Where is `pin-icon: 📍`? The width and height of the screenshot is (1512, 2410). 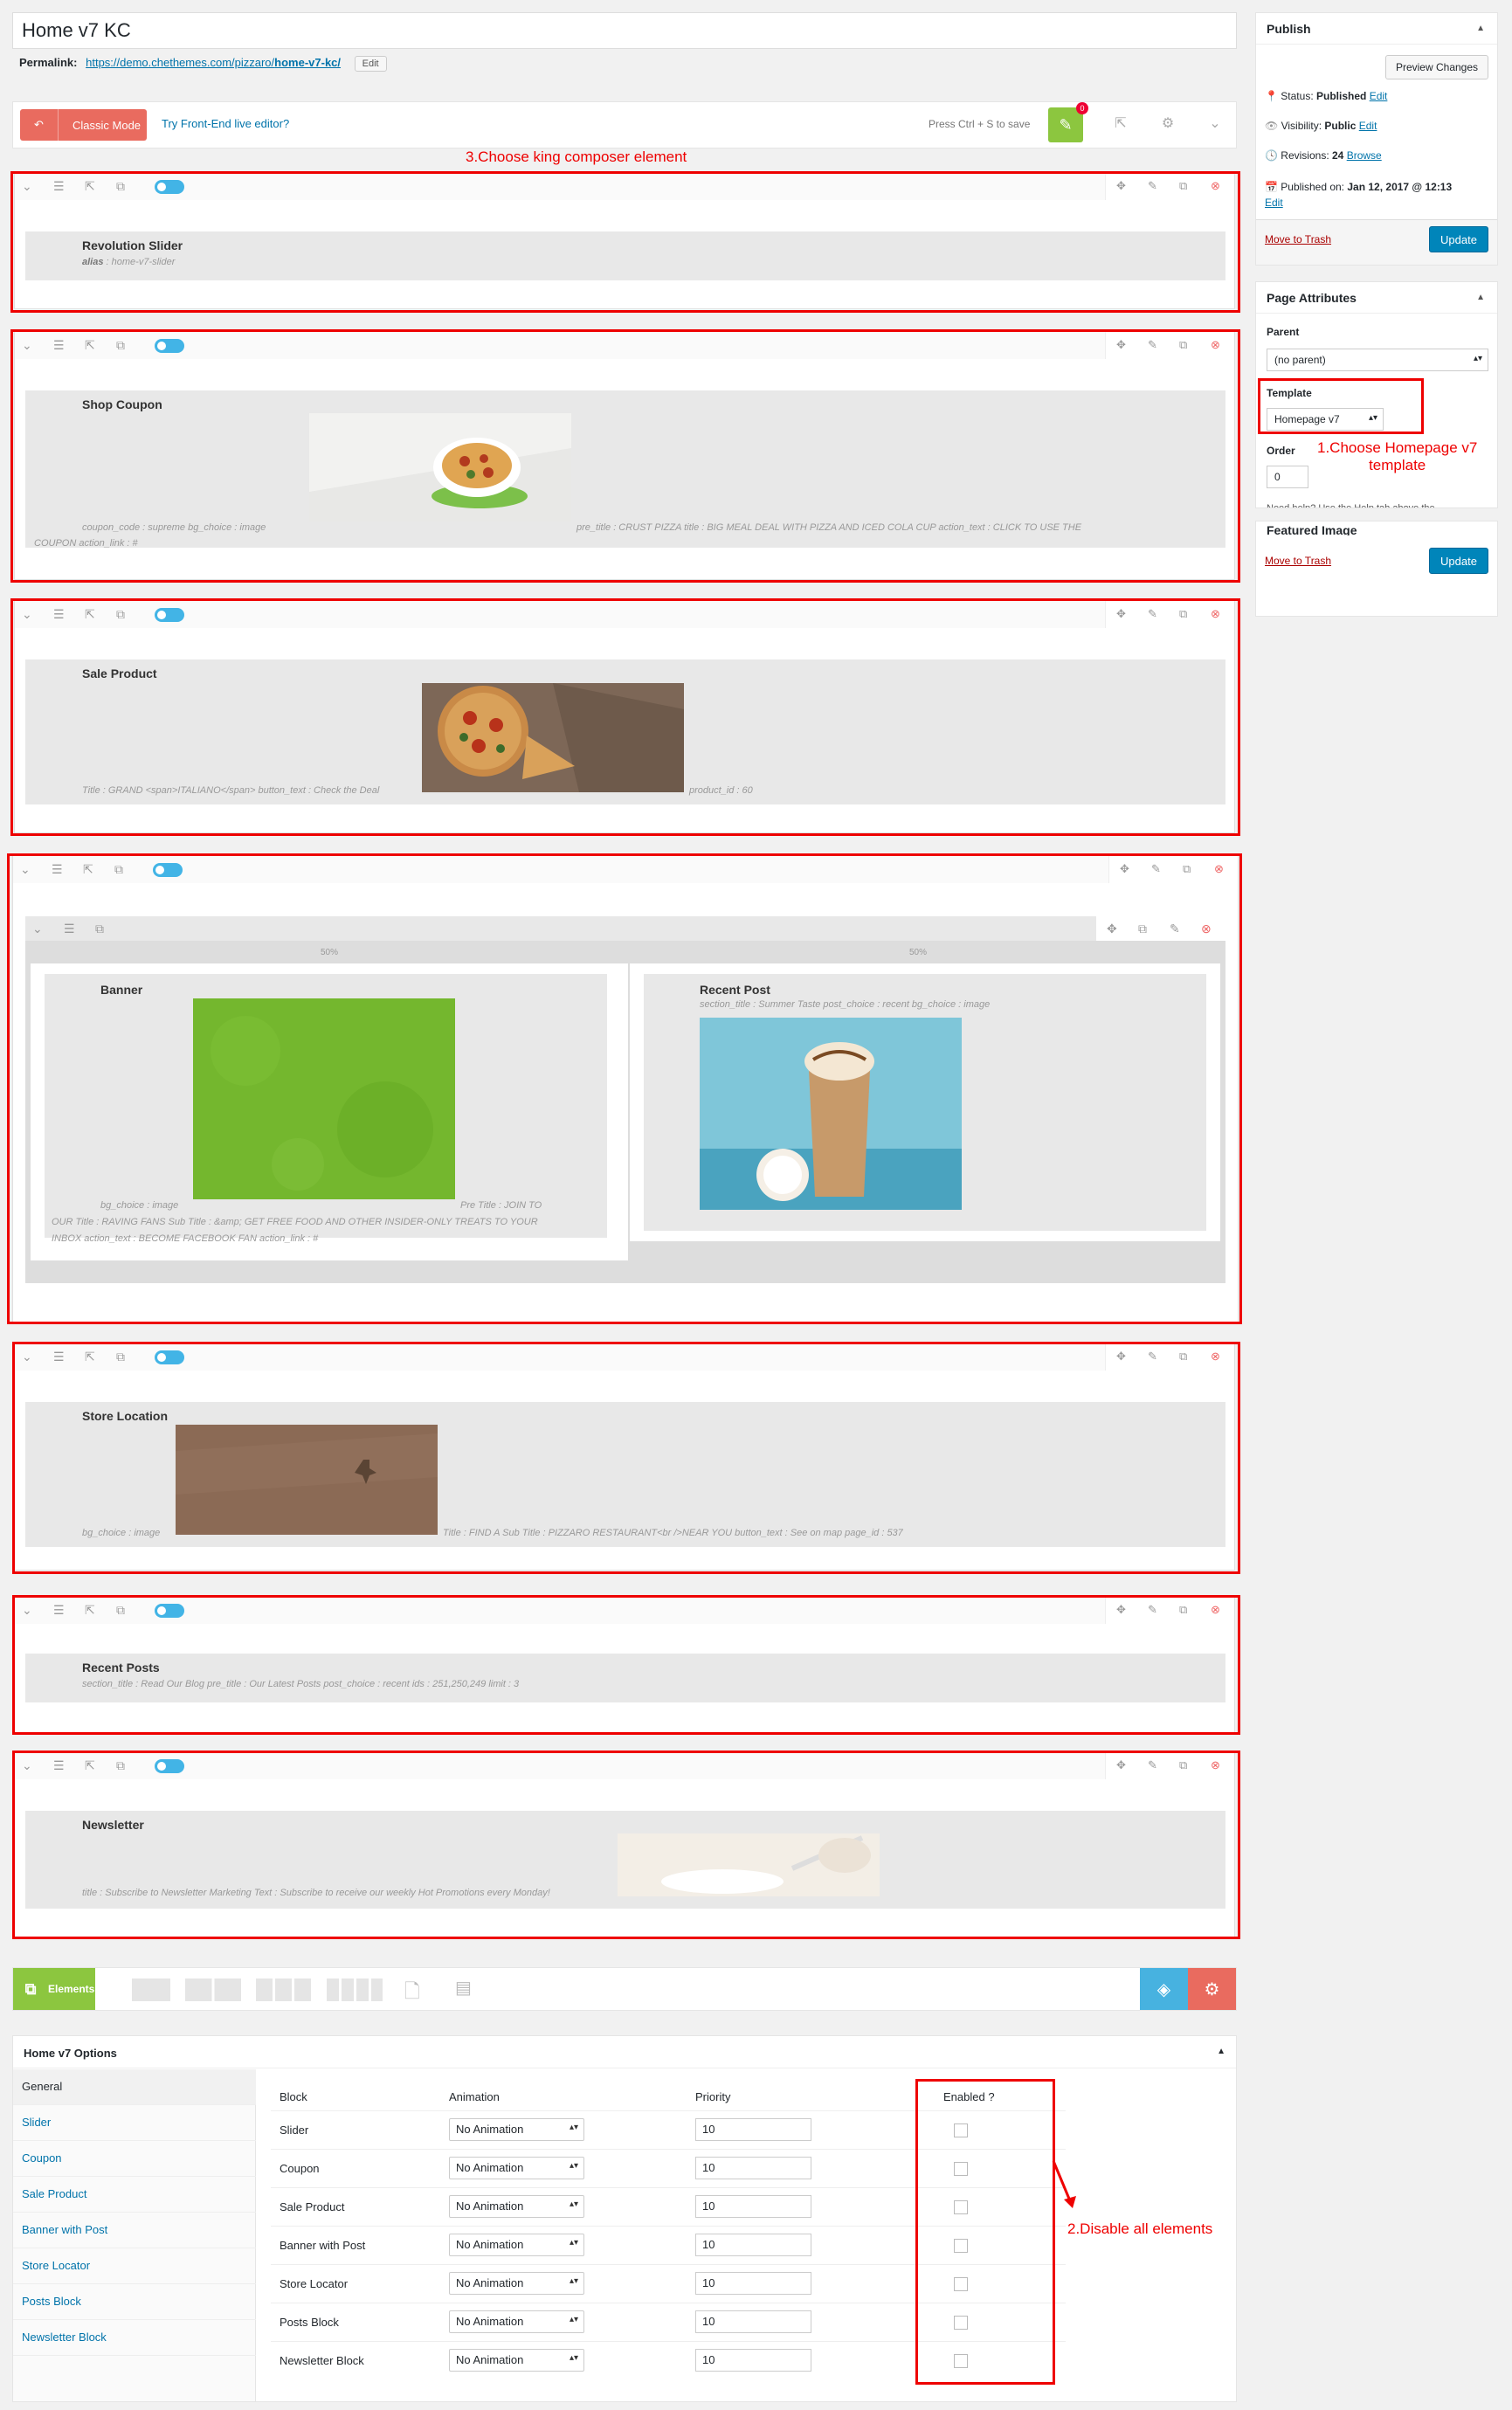
pin-icon: 📍 is located at coordinates (1271, 96).